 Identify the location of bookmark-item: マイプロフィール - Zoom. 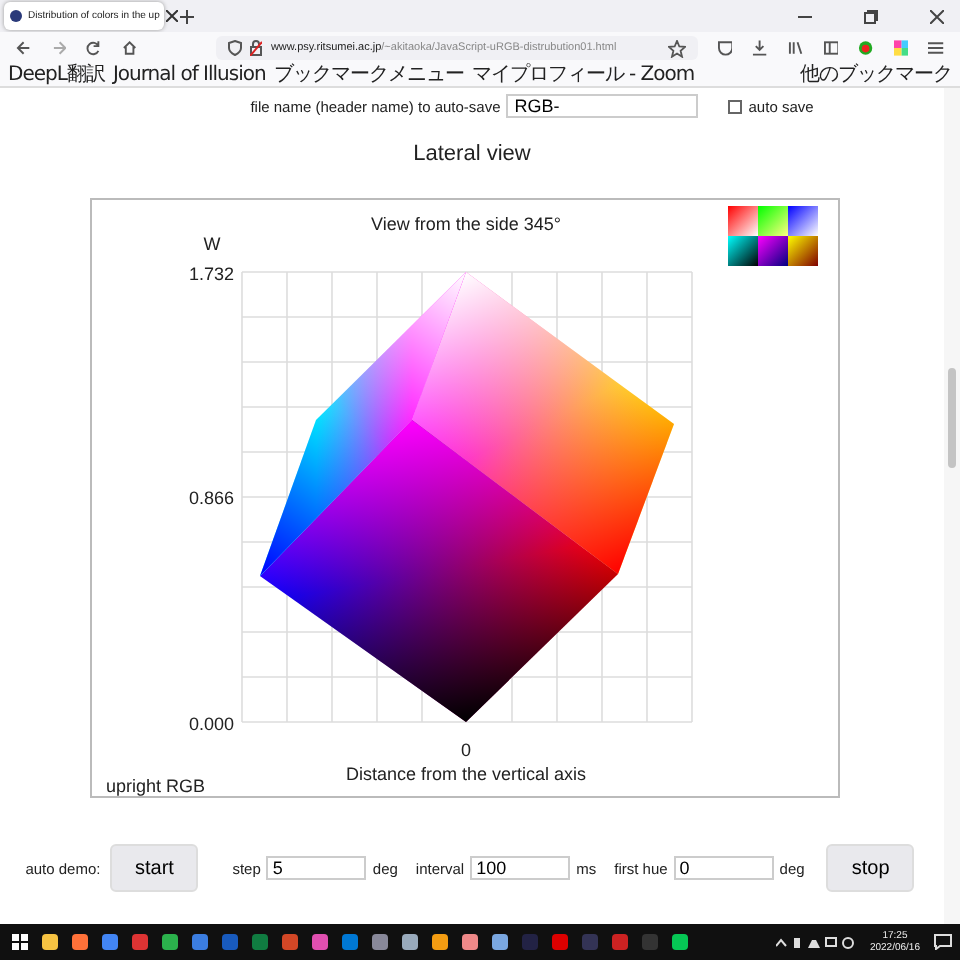
(583, 75).